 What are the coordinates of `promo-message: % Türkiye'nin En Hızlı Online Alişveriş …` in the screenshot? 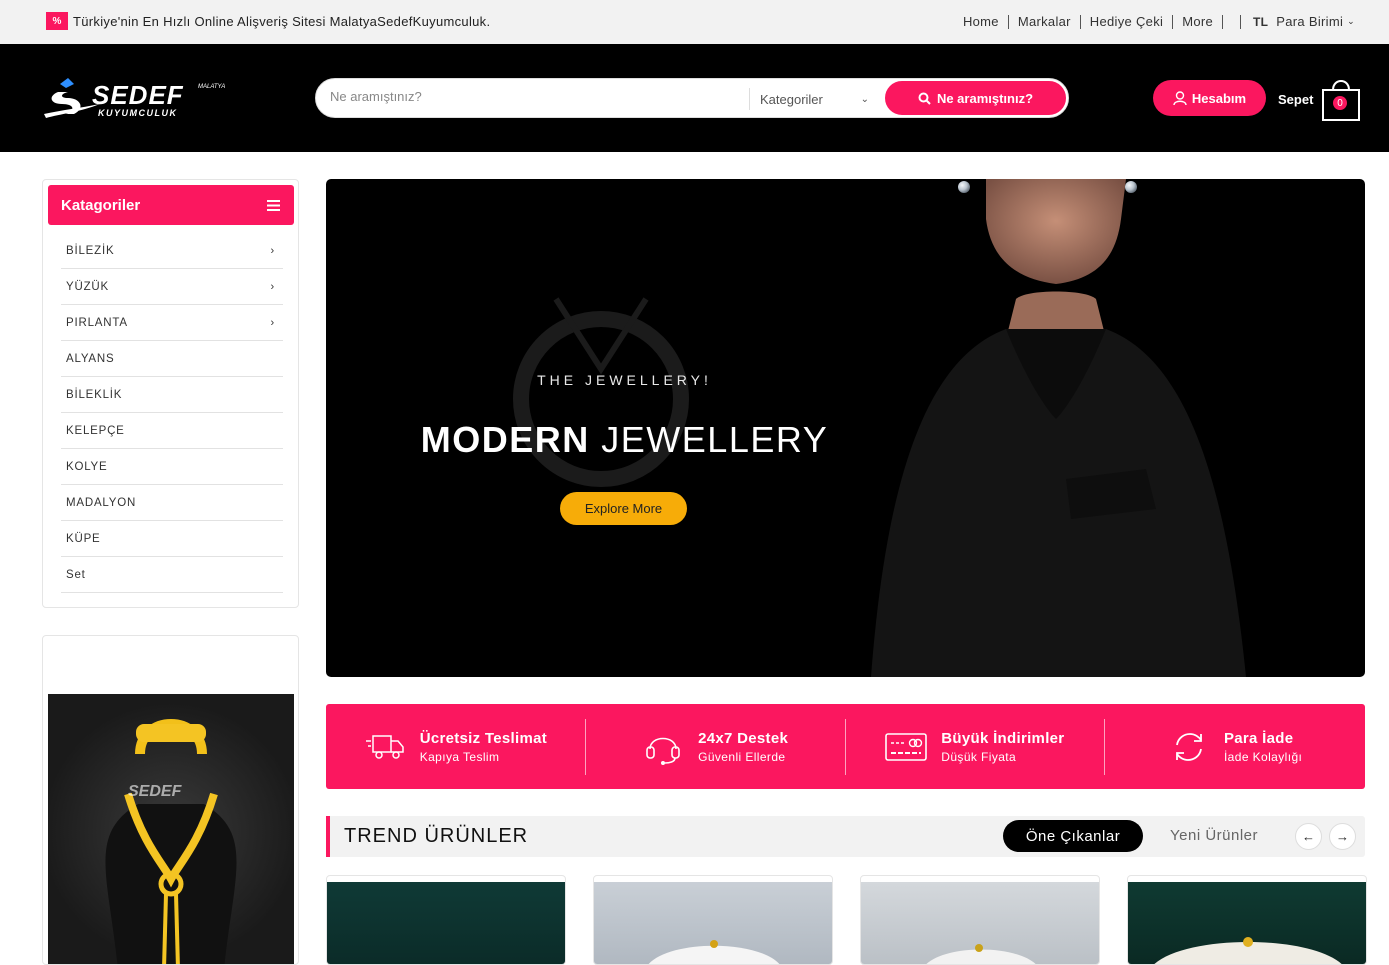 It's located at (268, 21).